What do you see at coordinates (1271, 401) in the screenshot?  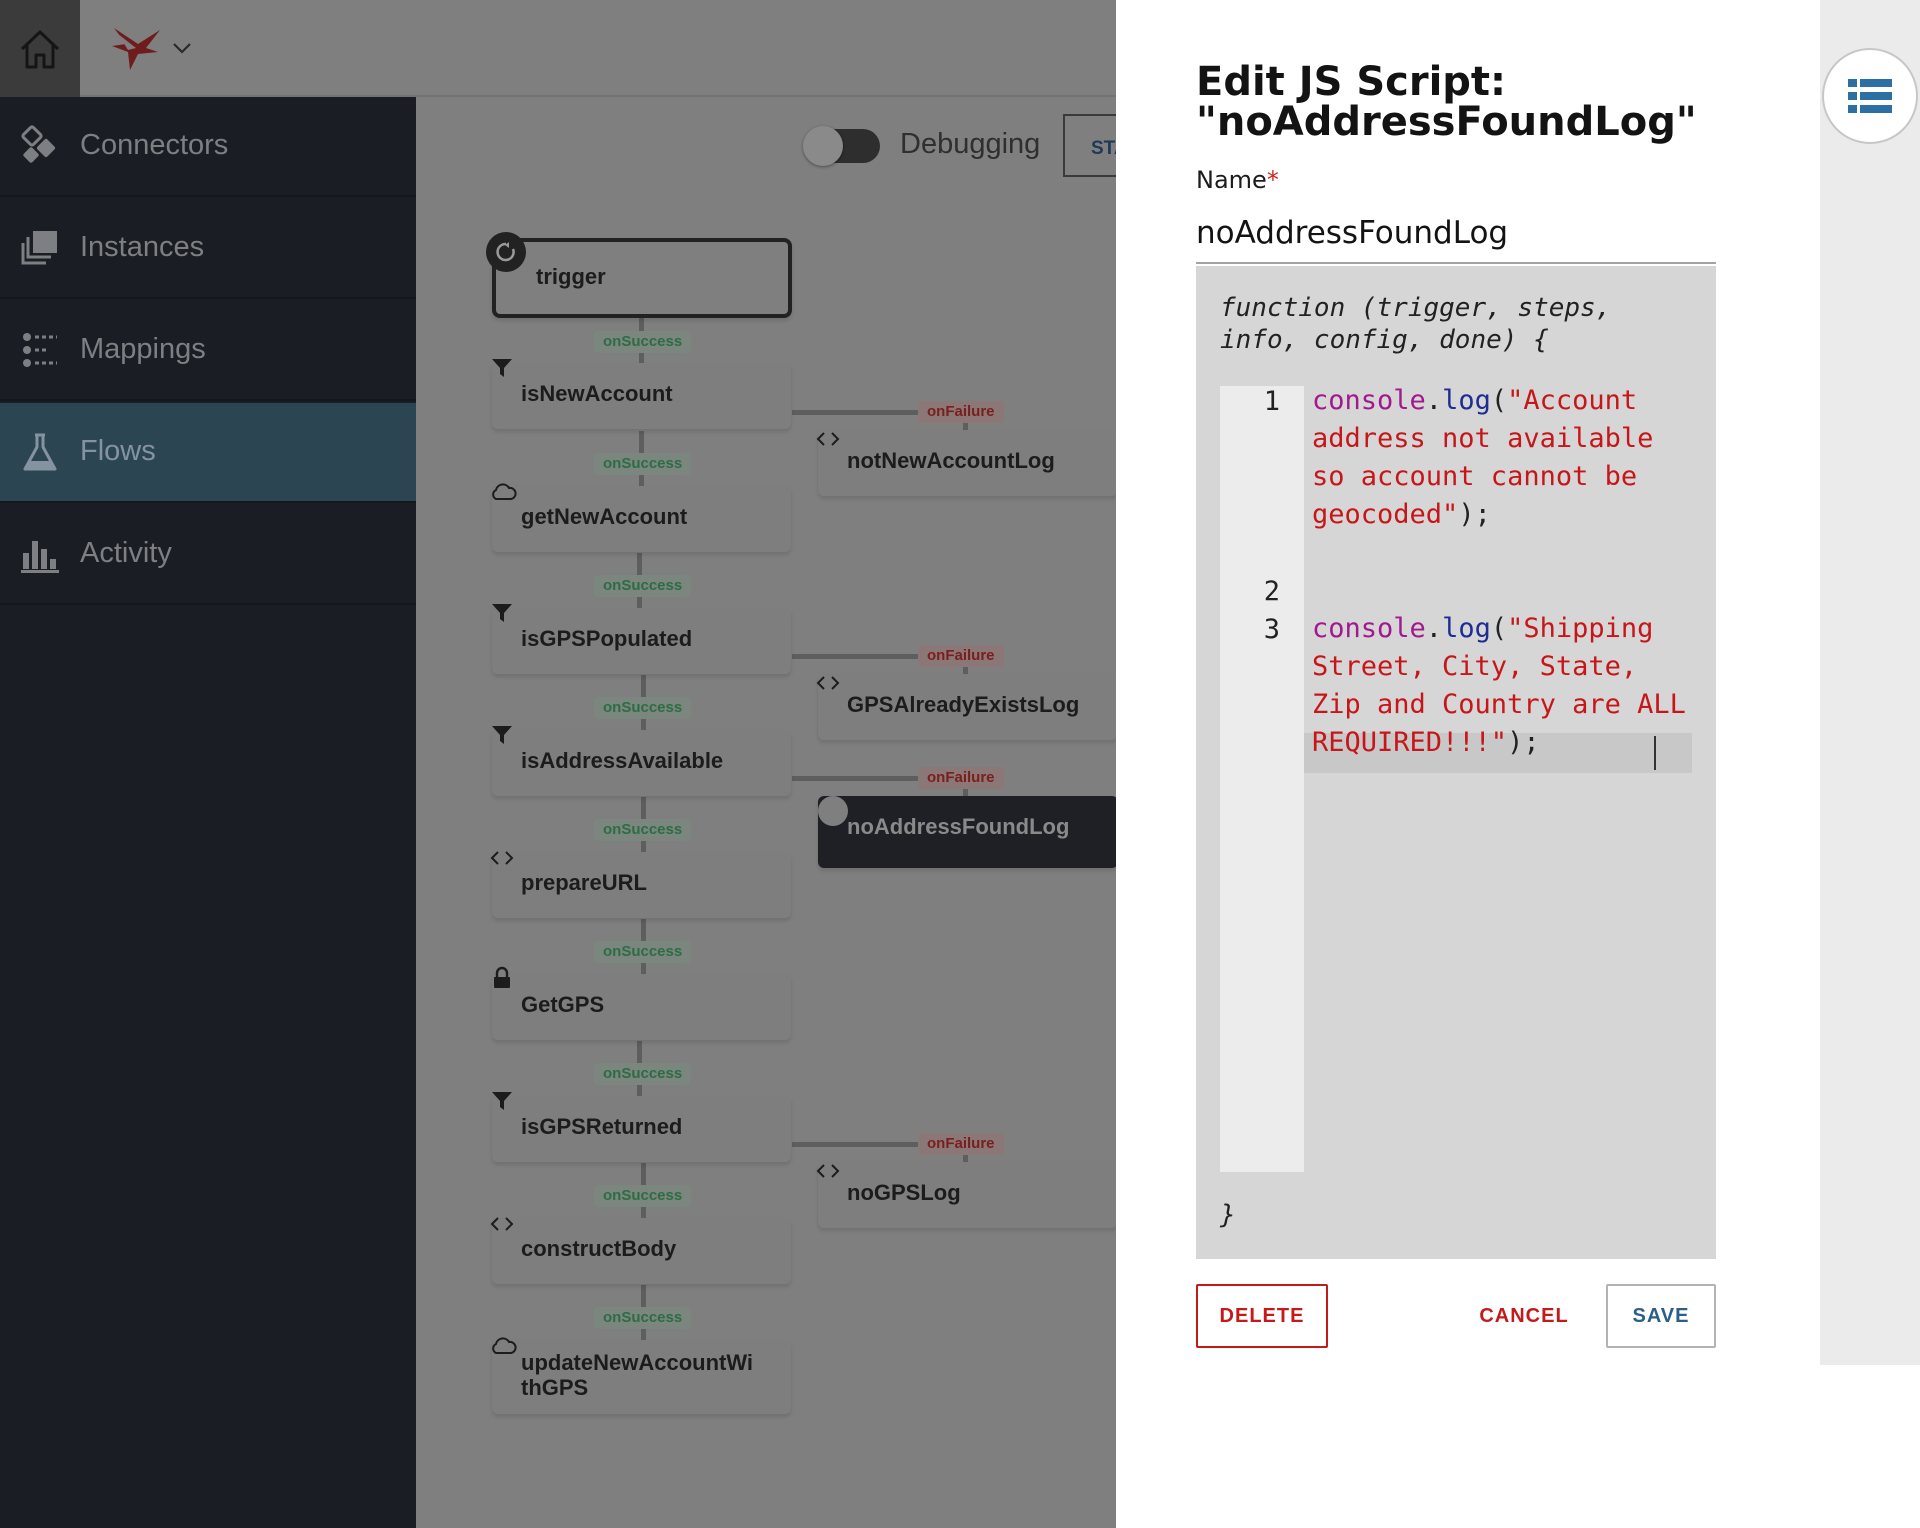 I see `line-number: 1` at bounding box center [1271, 401].